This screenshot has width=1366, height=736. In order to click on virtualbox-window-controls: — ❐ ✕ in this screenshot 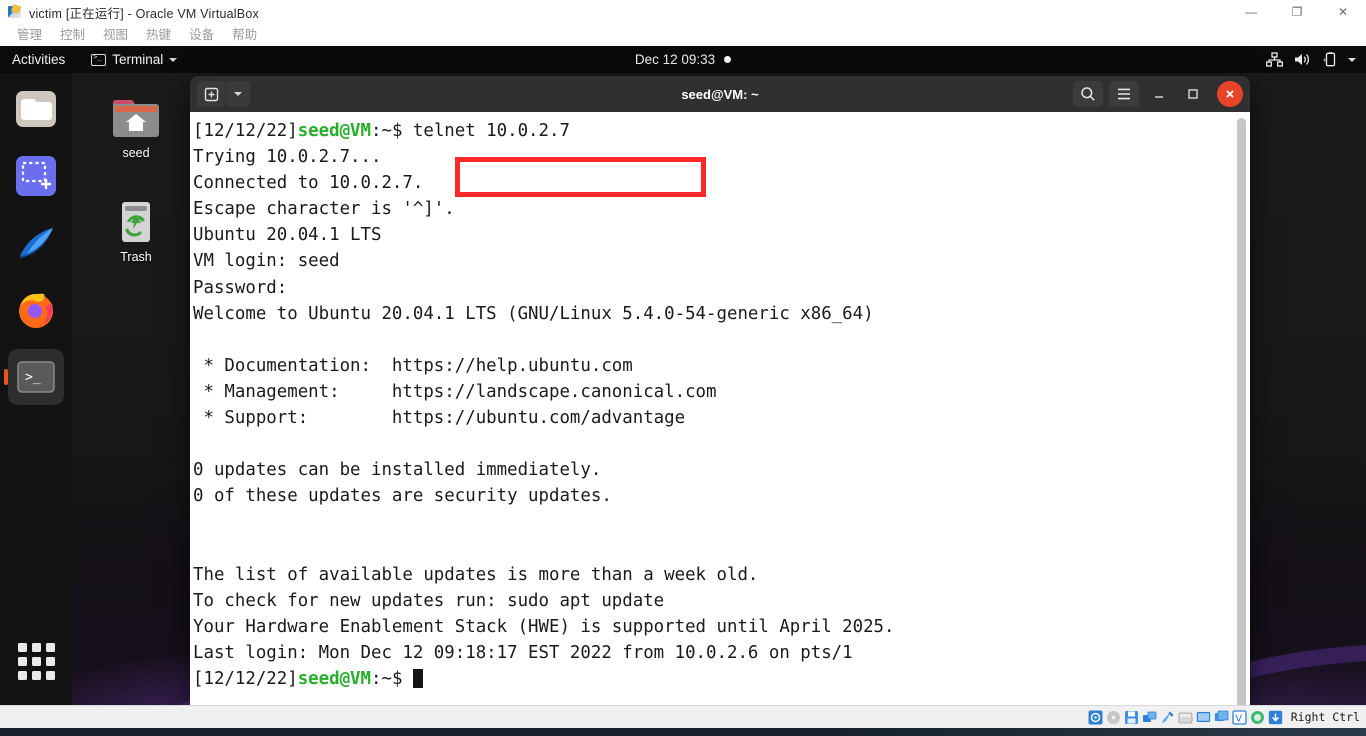, I will do `click(1297, 12)`.